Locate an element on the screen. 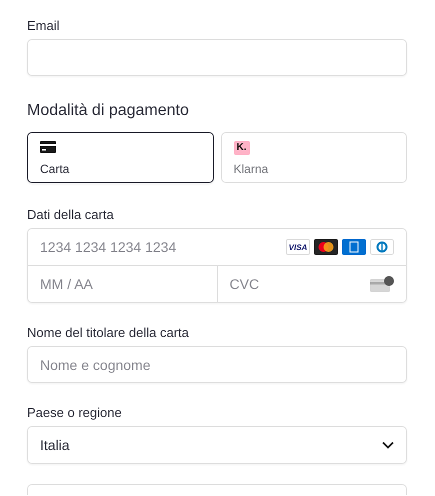 The height and width of the screenshot is (496, 435). field-label: Dati della carta is located at coordinates (70, 214).